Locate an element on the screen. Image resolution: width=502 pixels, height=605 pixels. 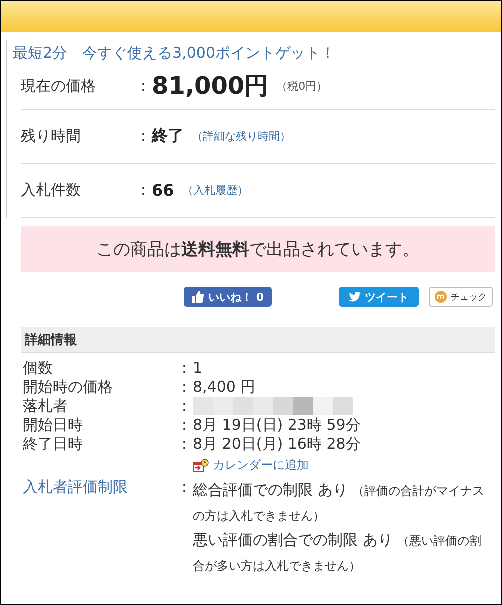
like-label: いいね！ is located at coordinates (230, 297).